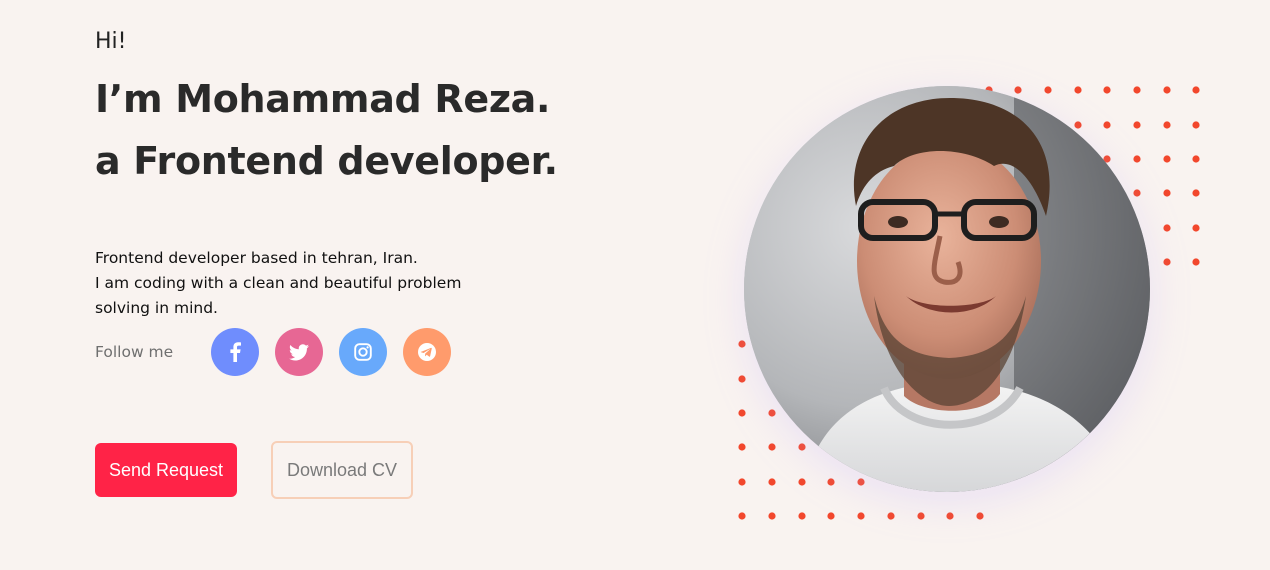 Image resolution: width=1270 pixels, height=570 pixels. I want to click on facebook-icon, so click(235, 352).